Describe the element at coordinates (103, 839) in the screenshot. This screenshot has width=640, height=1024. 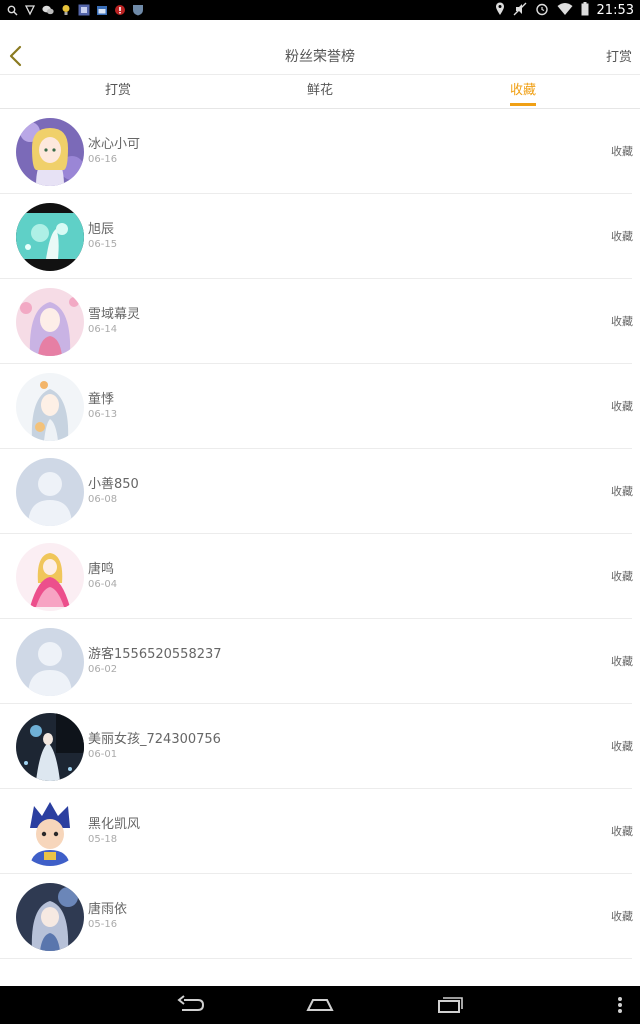
I see `favorite-date: 05-18` at that location.